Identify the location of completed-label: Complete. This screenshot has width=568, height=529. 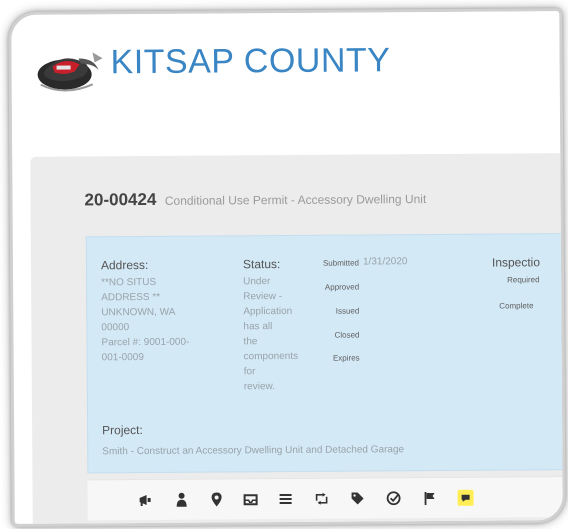
(516, 306).